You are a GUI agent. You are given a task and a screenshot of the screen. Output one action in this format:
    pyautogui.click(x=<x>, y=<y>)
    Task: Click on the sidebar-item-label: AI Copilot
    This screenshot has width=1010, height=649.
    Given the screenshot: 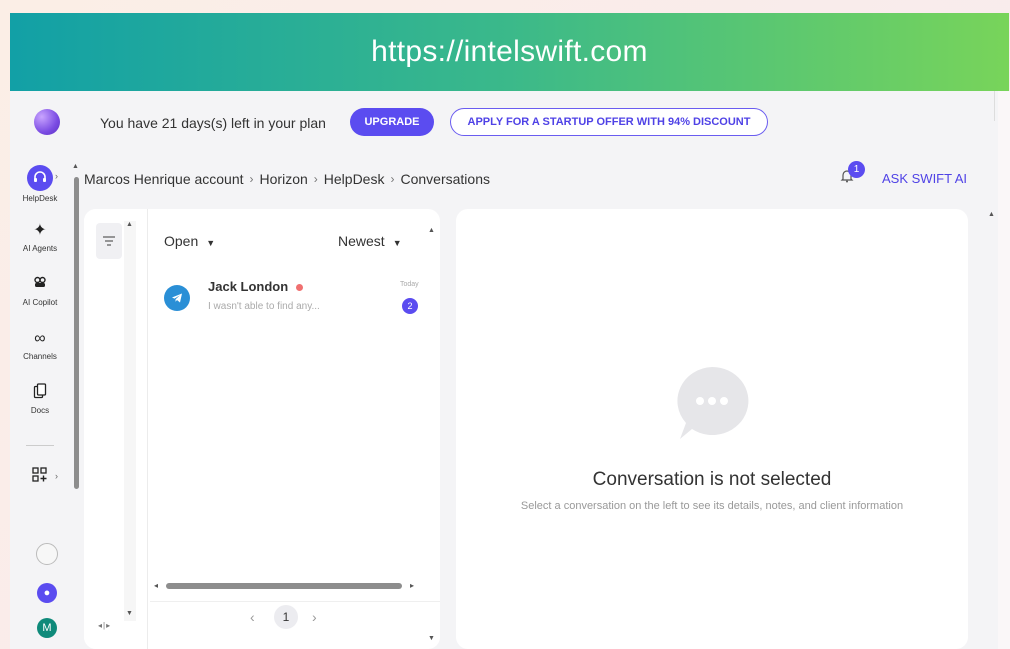 What is the action you would take?
    pyautogui.click(x=40, y=302)
    